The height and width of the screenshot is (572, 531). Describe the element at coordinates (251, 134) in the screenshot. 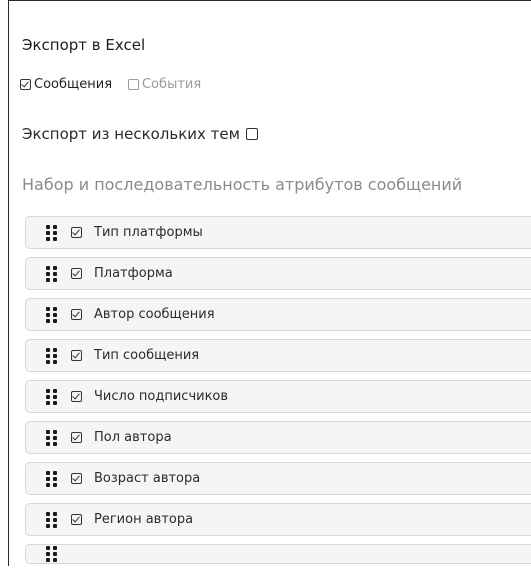

I see `multi-topic-checkbox` at that location.